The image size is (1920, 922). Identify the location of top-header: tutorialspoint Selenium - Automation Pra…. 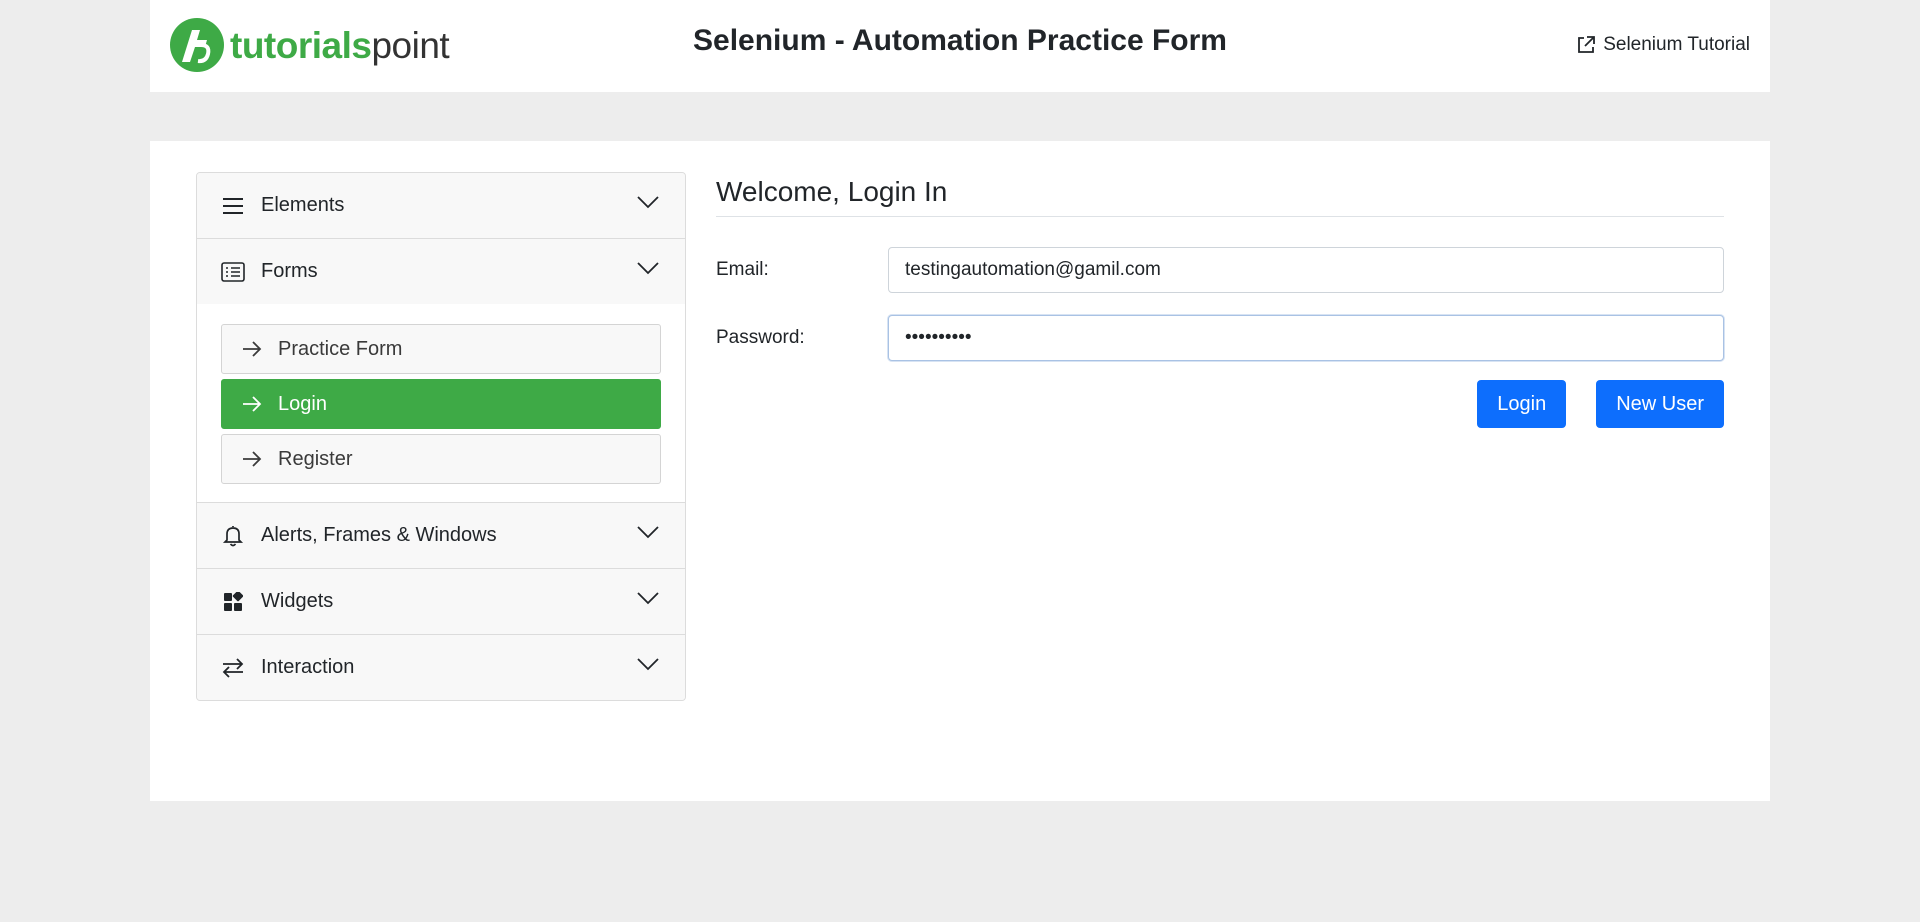
(960, 46).